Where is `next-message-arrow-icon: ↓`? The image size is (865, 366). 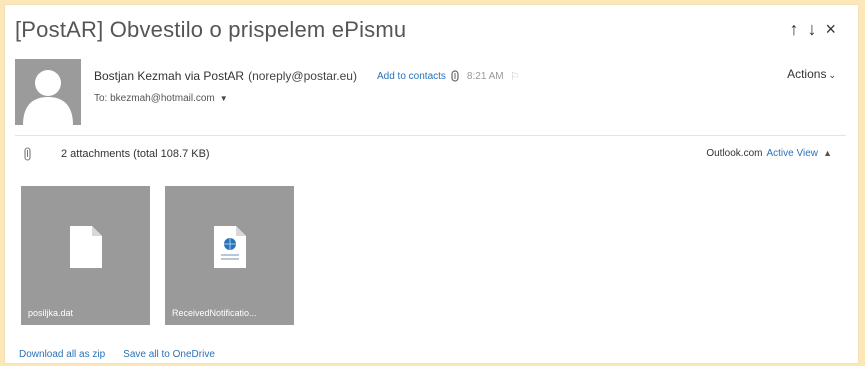
next-message-arrow-icon: ↓ is located at coordinates (811, 29).